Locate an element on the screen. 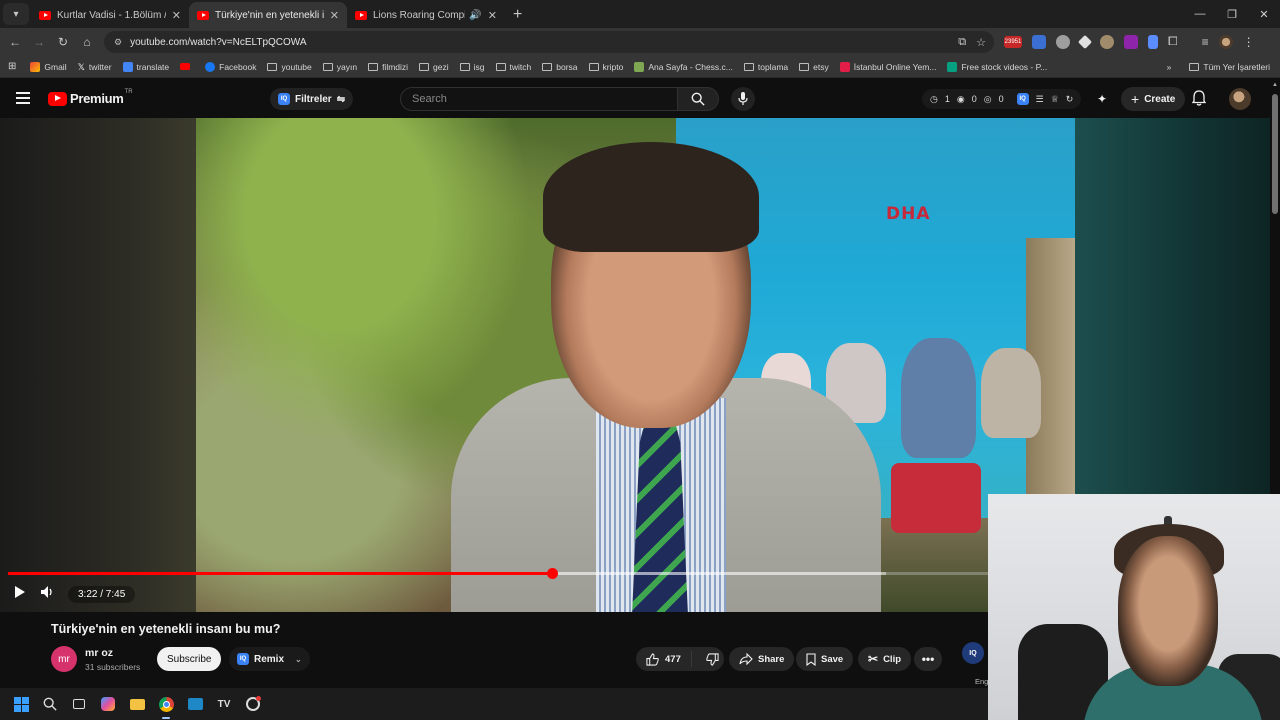 The height and width of the screenshot is (720, 1280). channel-name: mr oz is located at coordinates (99, 653).